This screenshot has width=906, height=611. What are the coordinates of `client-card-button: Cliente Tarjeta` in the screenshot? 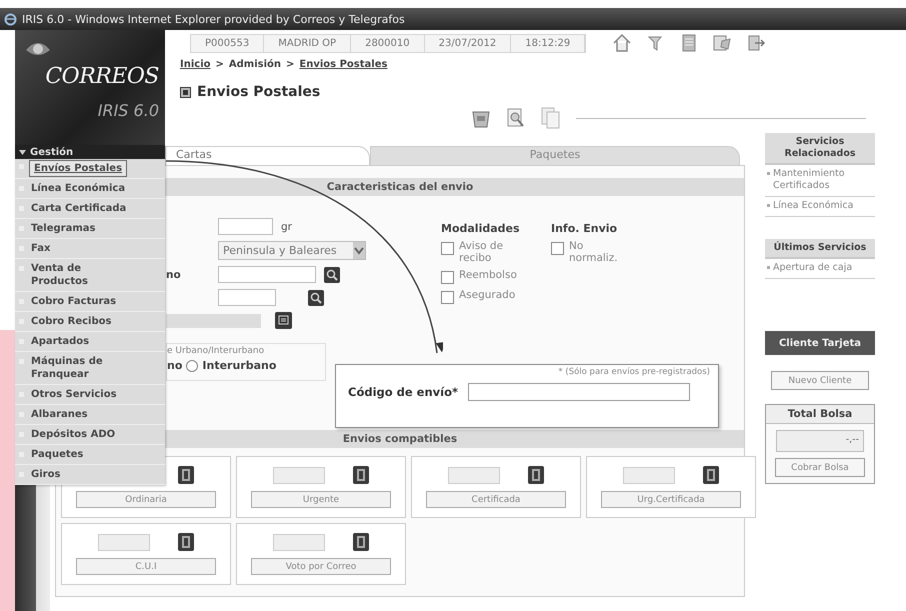 It's located at (820, 343).